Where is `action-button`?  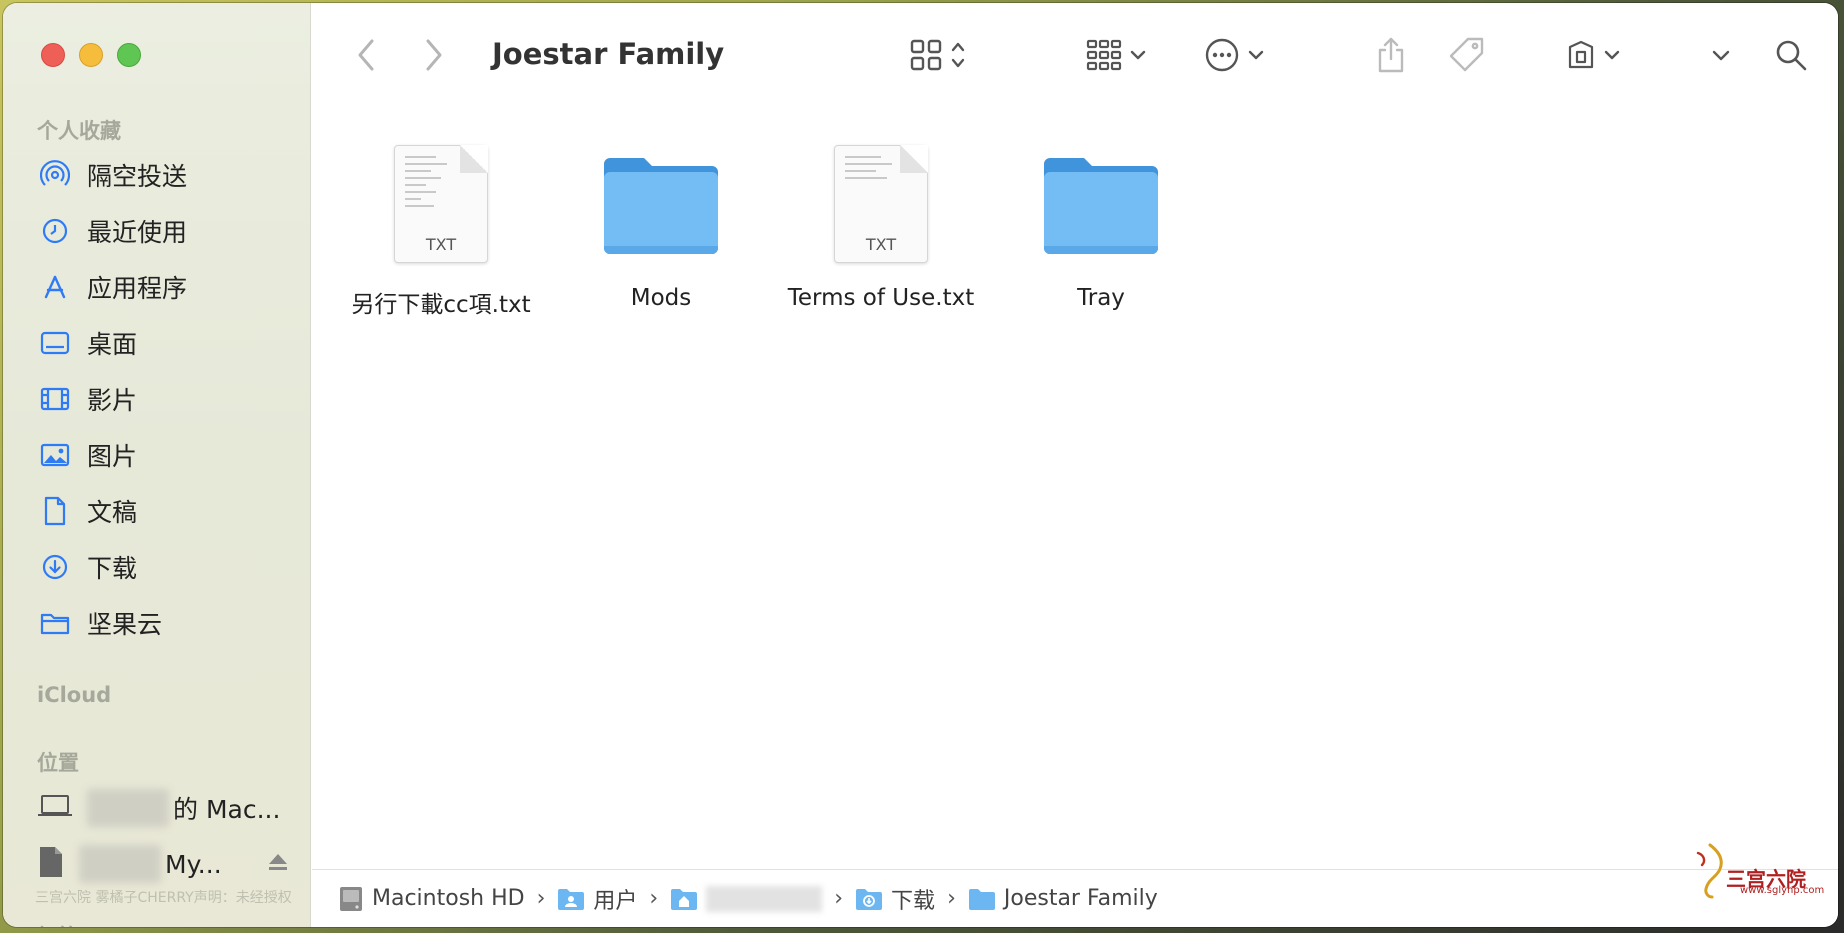
action-button is located at coordinates (1234, 55).